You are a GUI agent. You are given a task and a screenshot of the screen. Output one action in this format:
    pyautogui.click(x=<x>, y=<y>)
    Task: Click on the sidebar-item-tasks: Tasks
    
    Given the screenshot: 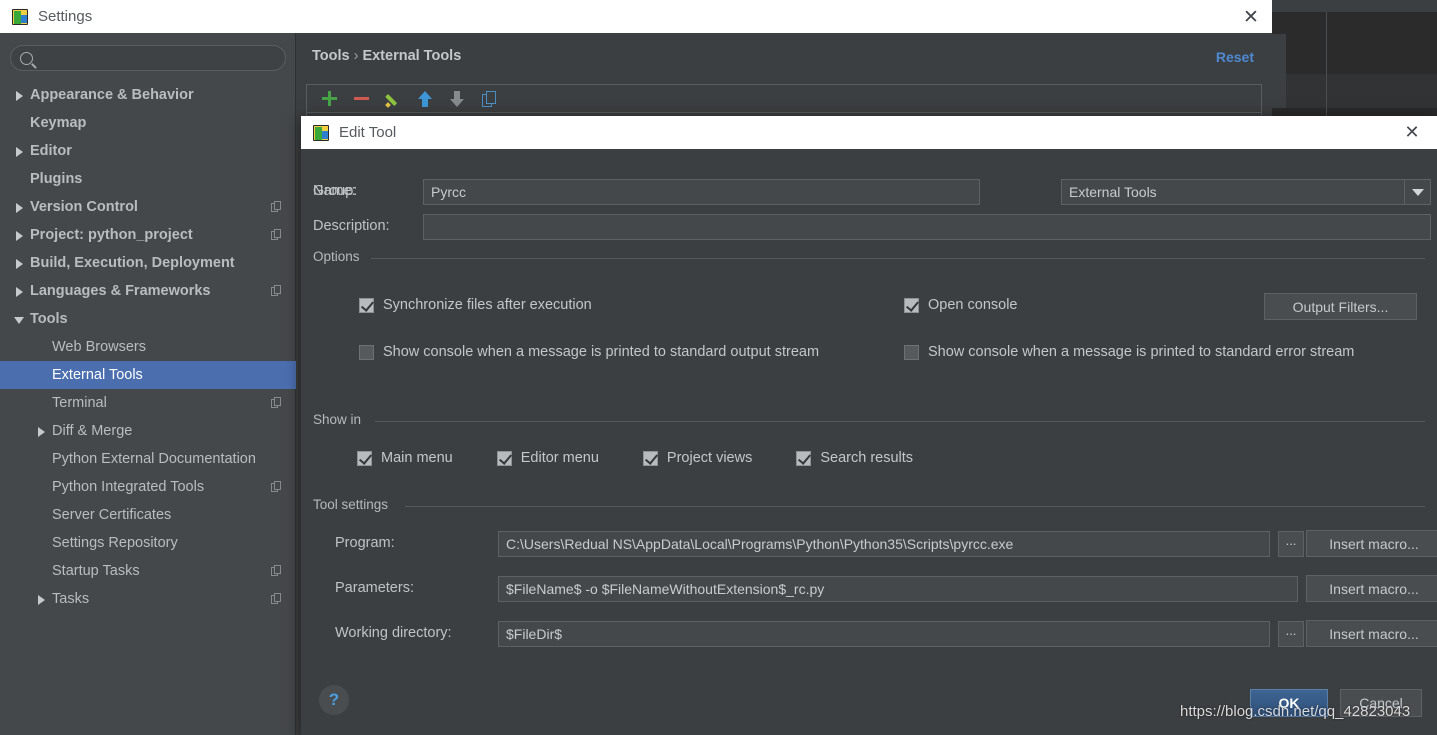 What is the action you would take?
    pyautogui.click(x=148, y=599)
    